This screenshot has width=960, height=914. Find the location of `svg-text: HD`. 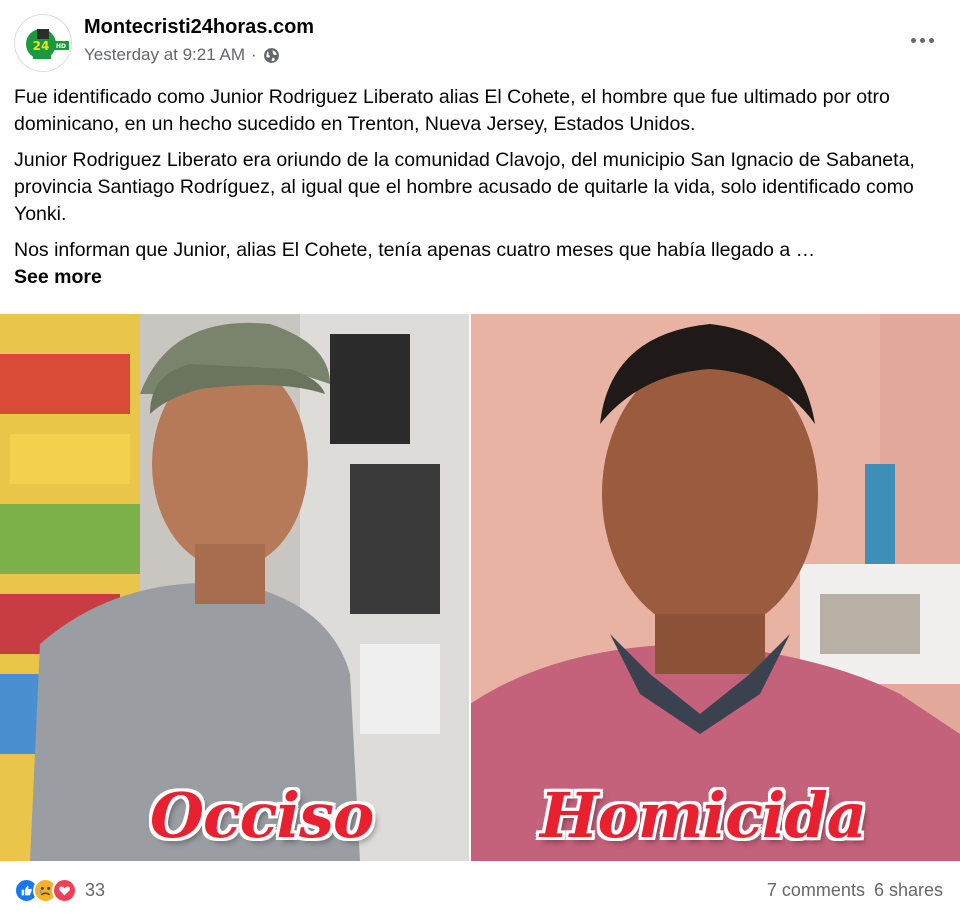

svg-text: HD is located at coordinates (61, 46).